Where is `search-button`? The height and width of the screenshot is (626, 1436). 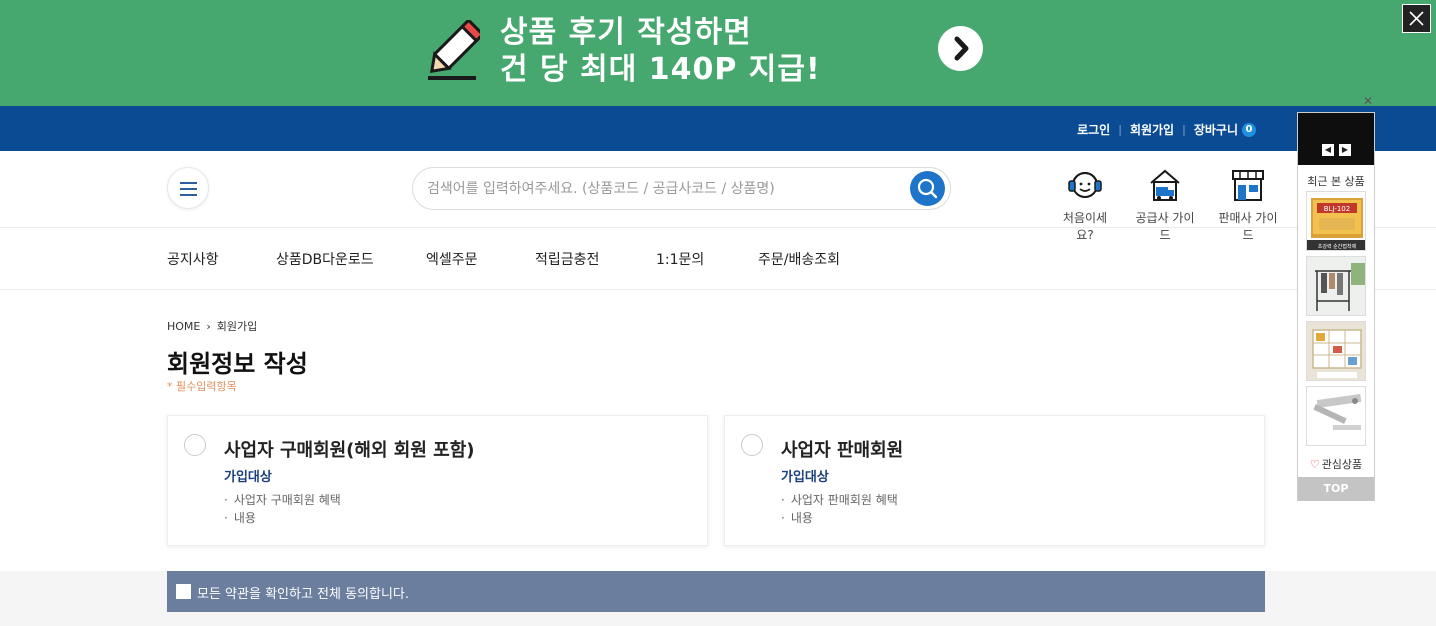
search-button is located at coordinates (927, 188).